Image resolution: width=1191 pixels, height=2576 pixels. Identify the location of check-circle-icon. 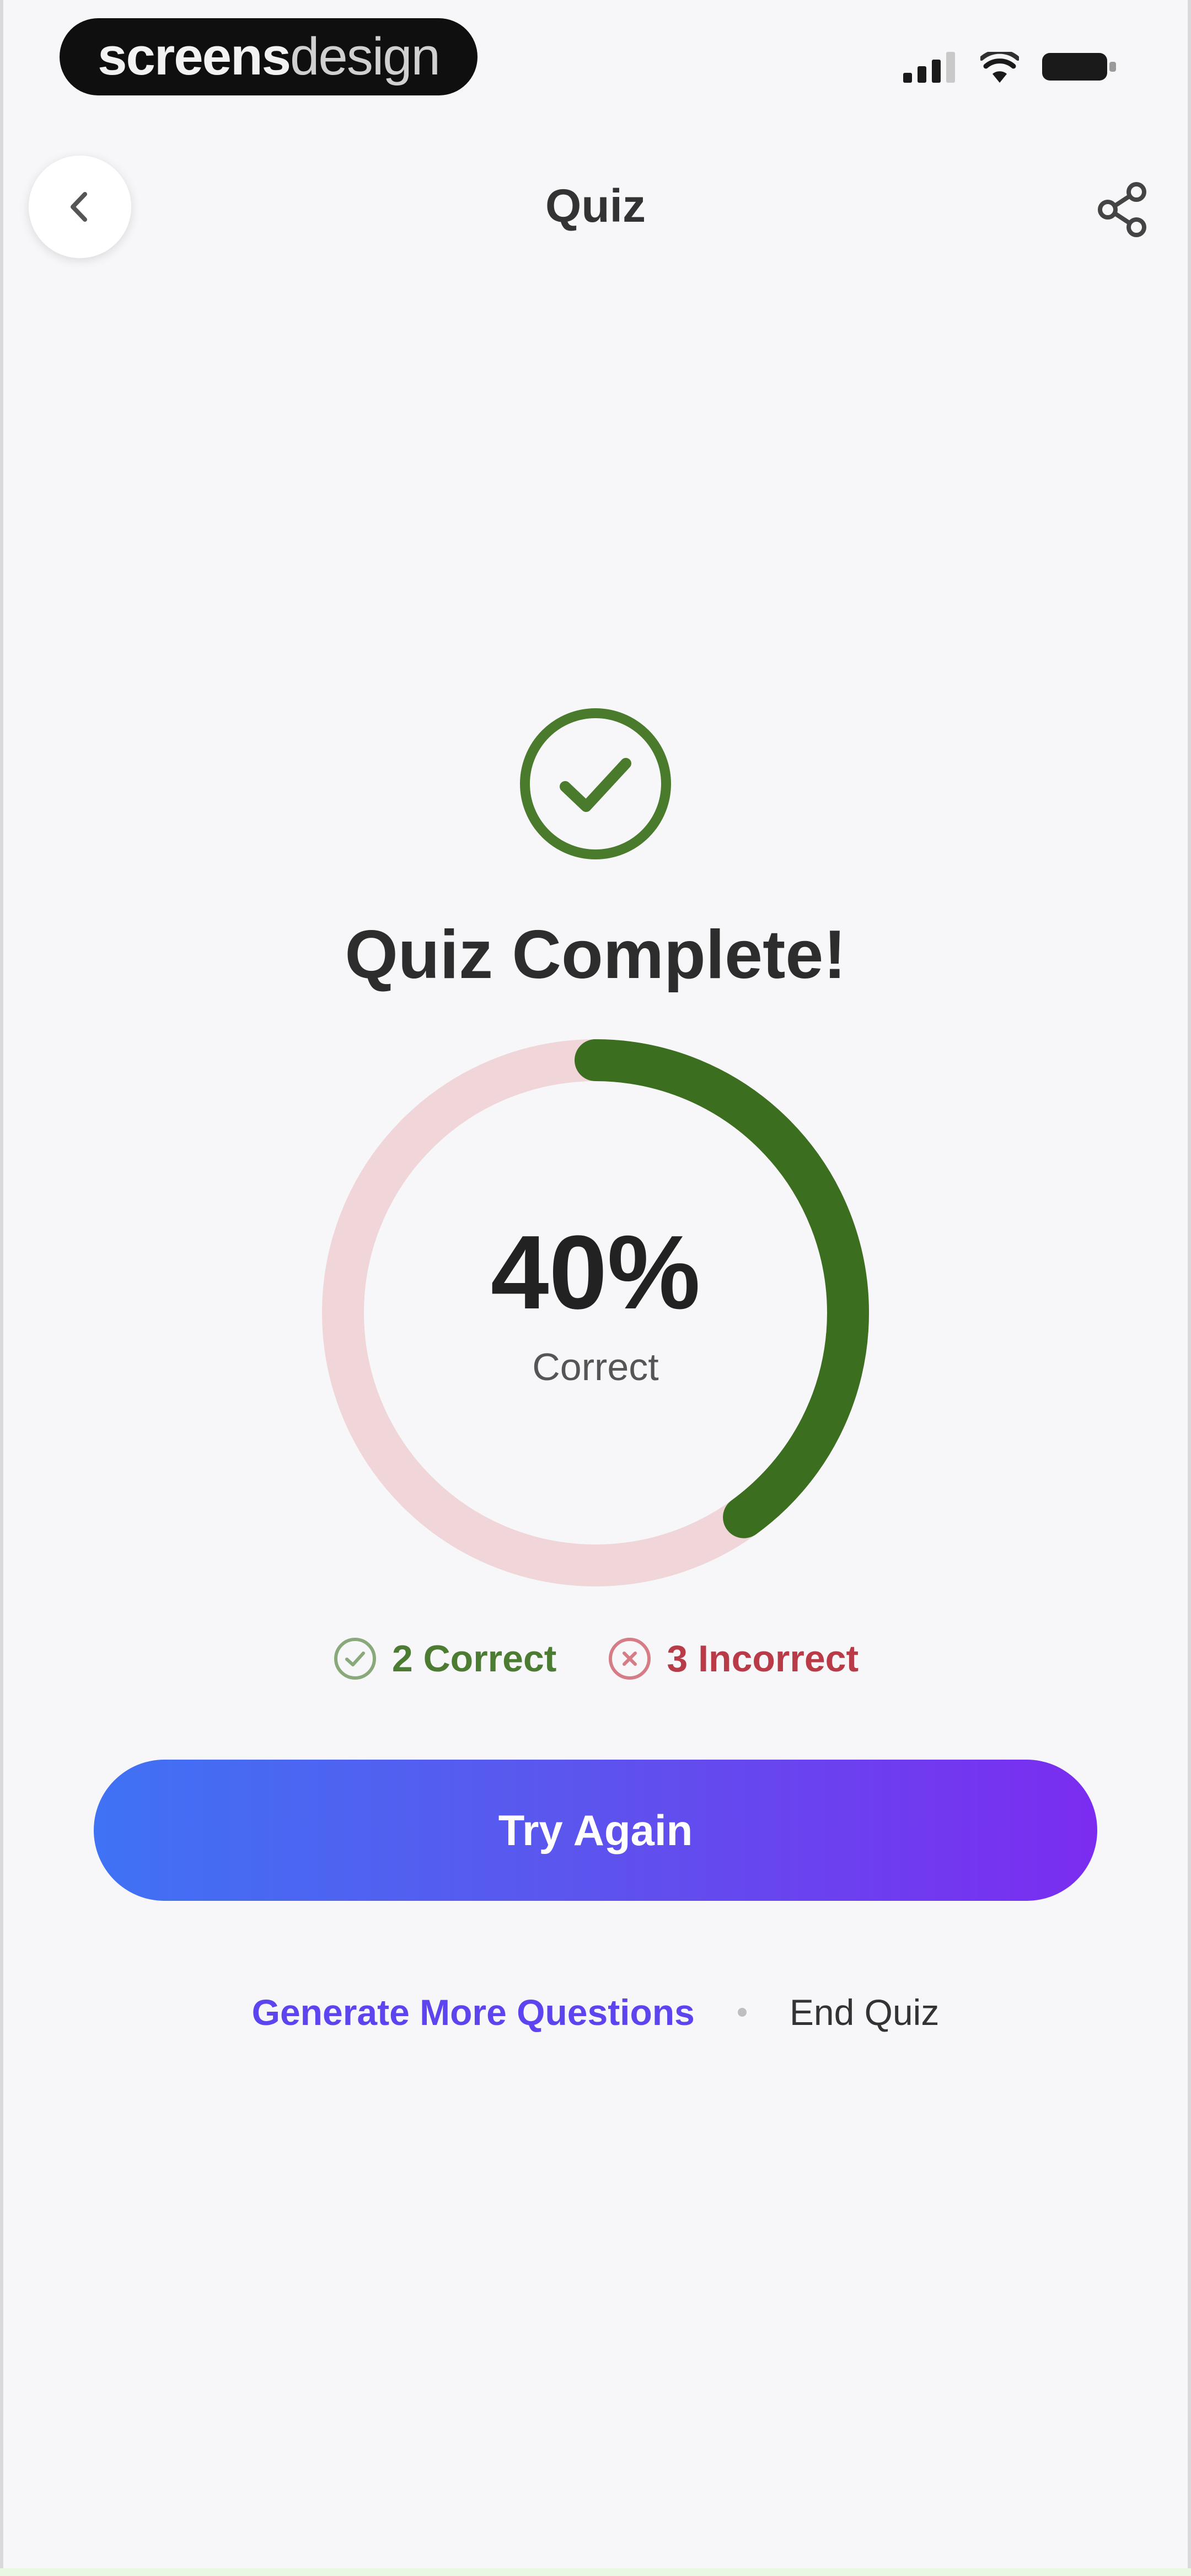
(595, 783).